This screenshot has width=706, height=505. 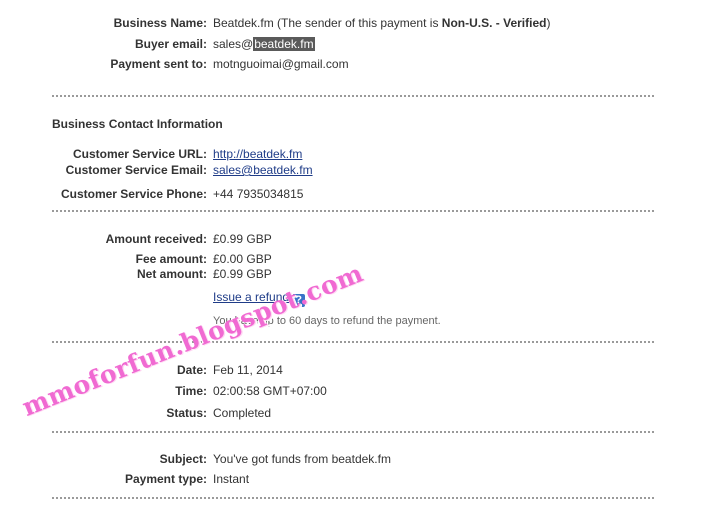 What do you see at coordinates (183, 459) in the screenshot?
I see `subject-label: Subject:` at bounding box center [183, 459].